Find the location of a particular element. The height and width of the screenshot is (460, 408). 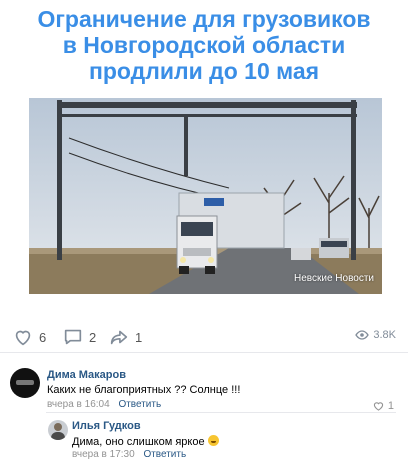

views-counter: 3.8K is located at coordinates (375, 335).